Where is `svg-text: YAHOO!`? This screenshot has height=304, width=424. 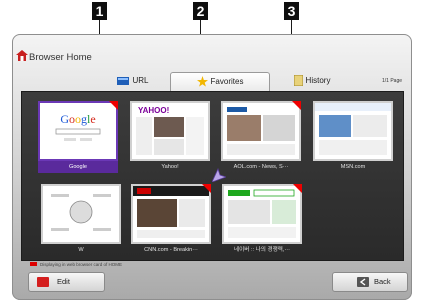 svg-text: YAHOO! is located at coordinates (153, 110).